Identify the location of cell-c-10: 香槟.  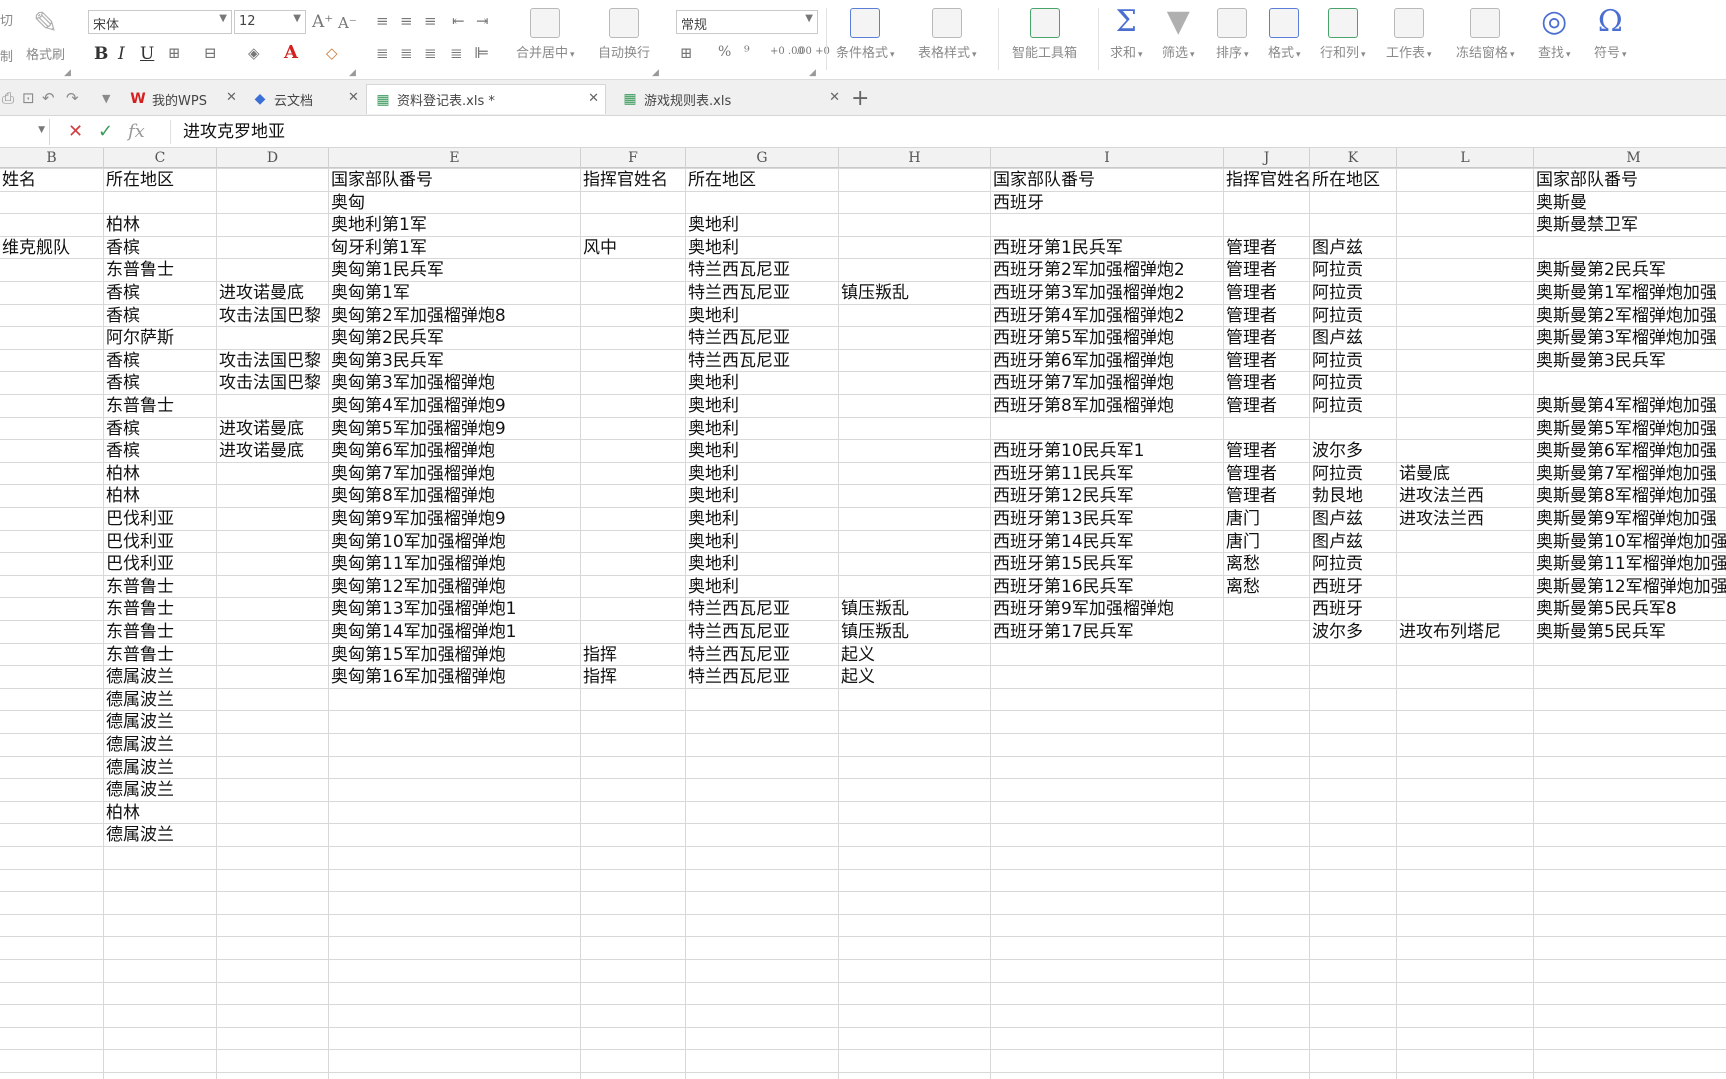
(122, 383).